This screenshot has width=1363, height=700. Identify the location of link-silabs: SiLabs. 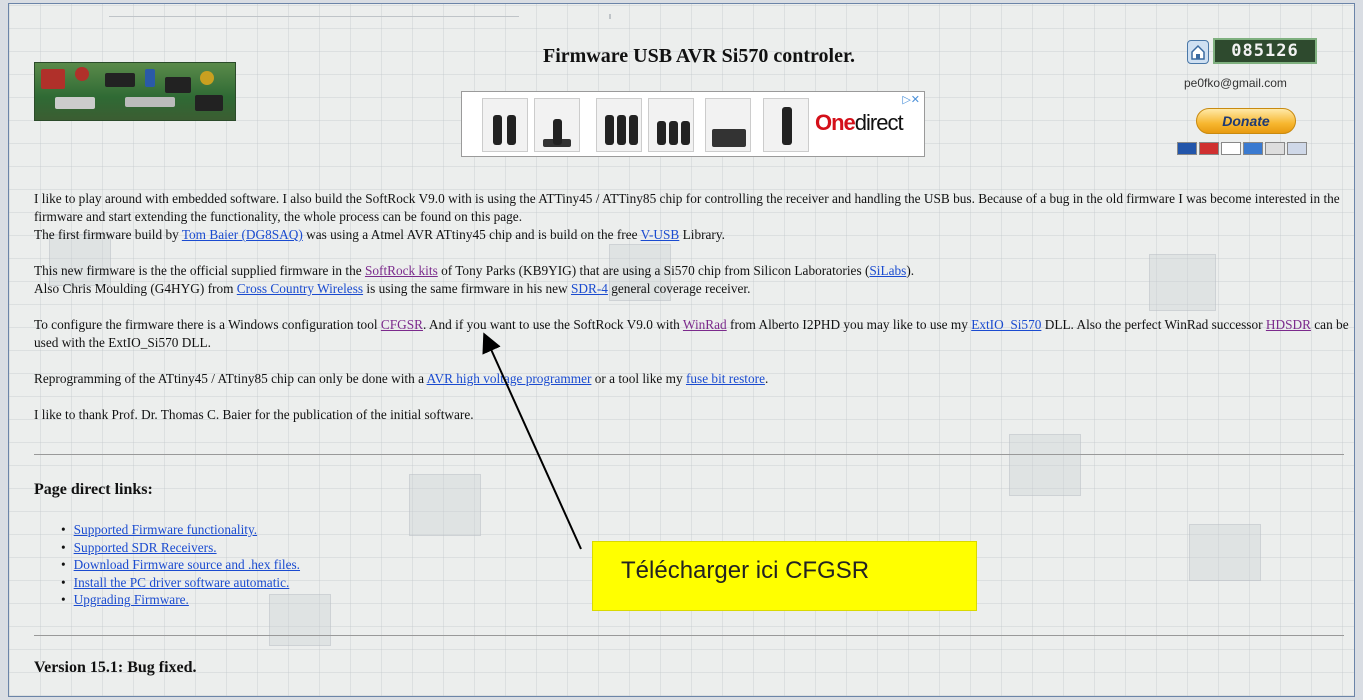
(887, 270).